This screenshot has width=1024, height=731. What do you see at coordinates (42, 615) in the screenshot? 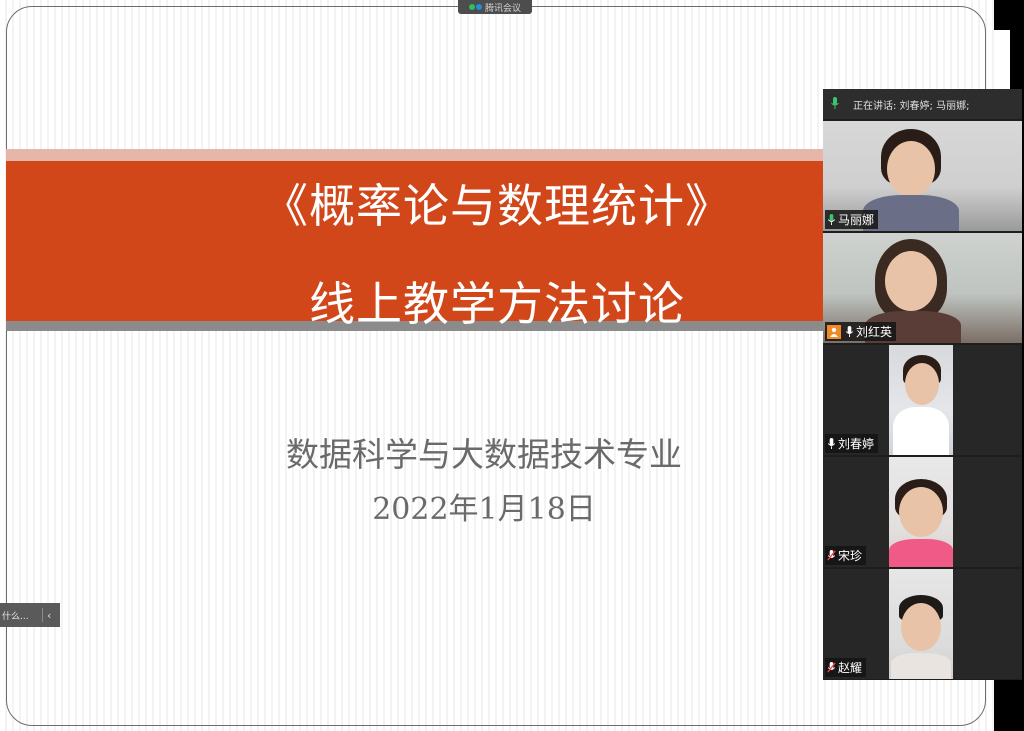
I see `toast-divider` at bounding box center [42, 615].